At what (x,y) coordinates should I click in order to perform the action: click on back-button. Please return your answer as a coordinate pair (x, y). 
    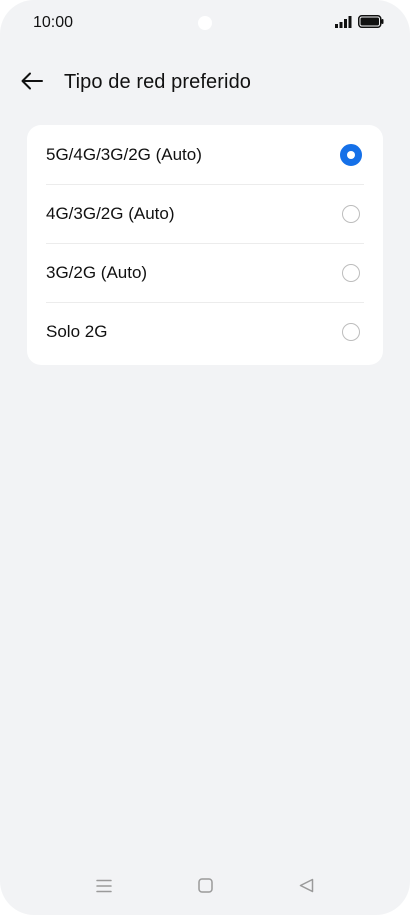
    Looking at the image, I should click on (32, 83).